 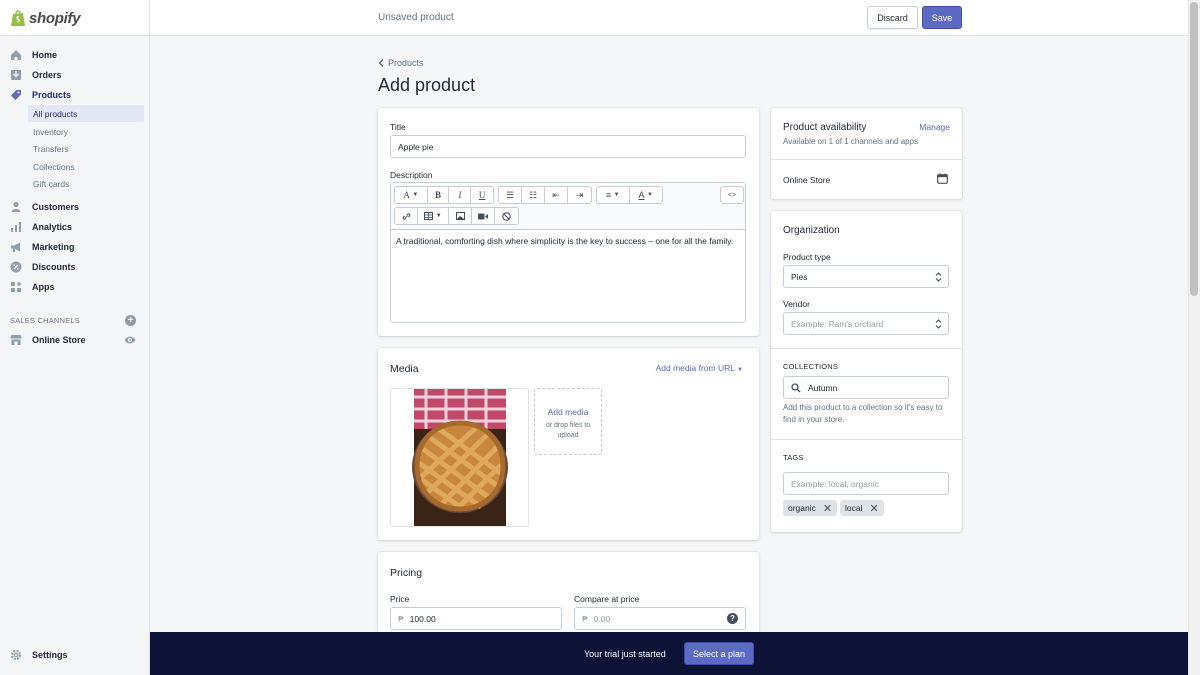 What do you see at coordinates (796, 387) in the screenshot?
I see `search-icon` at bounding box center [796, 387].